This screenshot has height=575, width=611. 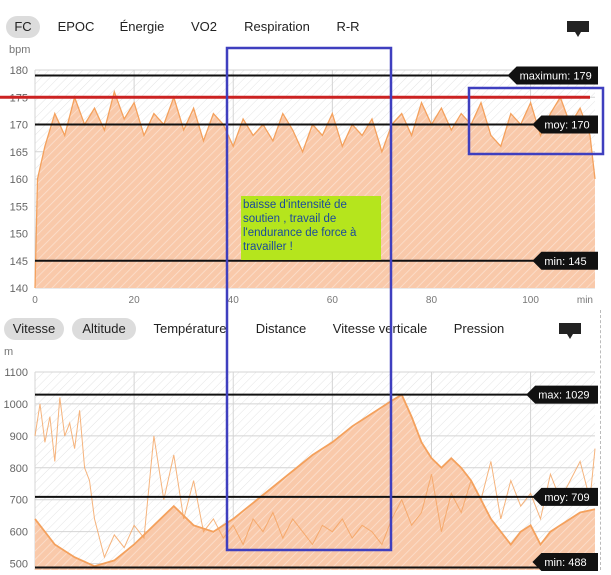 What do you see at coordinates (19, 437) in the screenshot?
I see `y-tick-label: 900` at bounding box center [19, 437].